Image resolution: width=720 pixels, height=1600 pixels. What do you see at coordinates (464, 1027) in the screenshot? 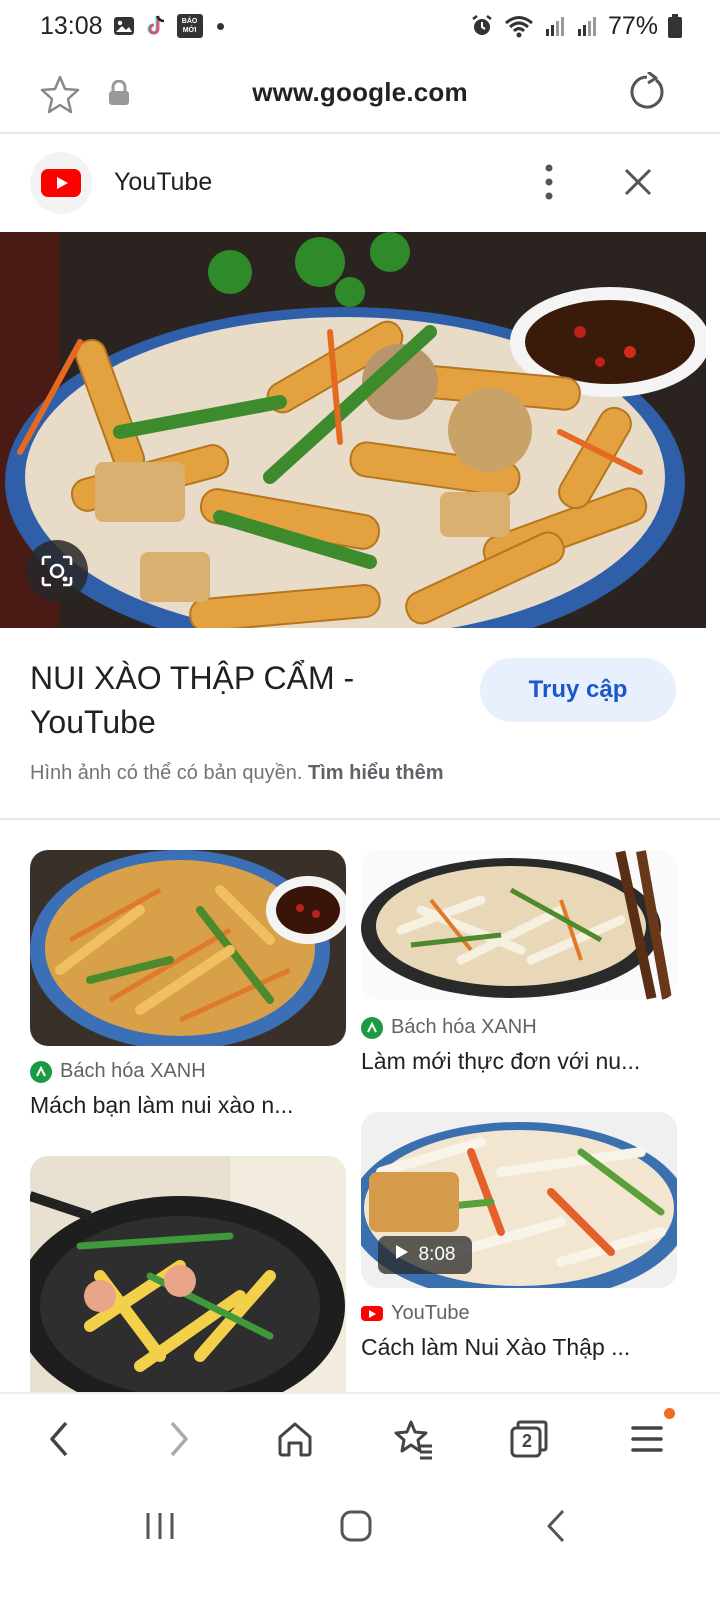
I see `related-source-name-2: Bách hóa XANH` at bounding box center [464, 1027].